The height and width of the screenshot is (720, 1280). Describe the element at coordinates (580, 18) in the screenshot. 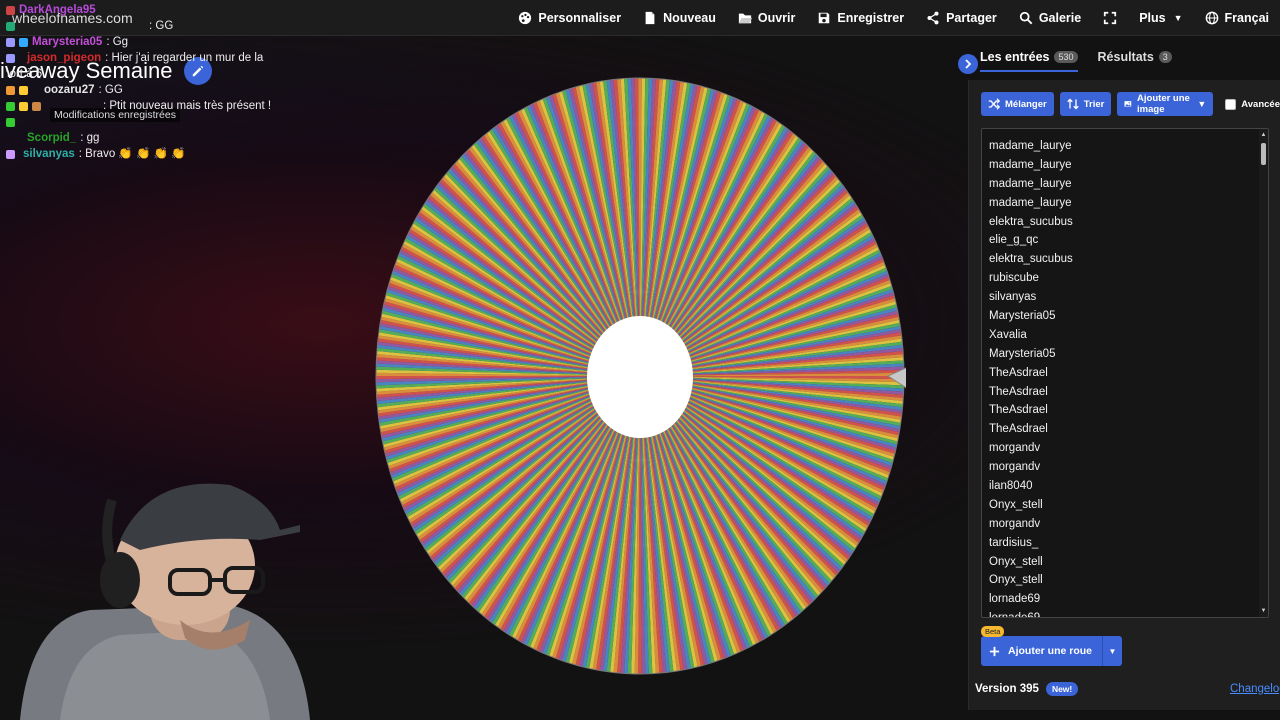

I see `menu-customize-label: Personnaliser` at that location.